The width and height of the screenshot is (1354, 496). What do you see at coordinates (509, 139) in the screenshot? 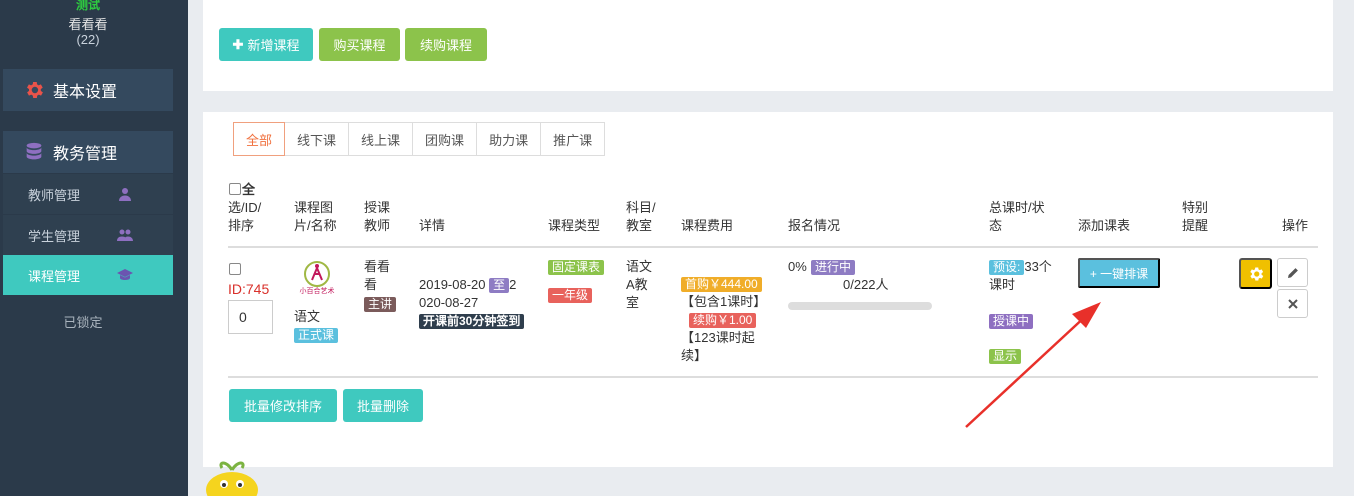
I see `tab-assist: 助力课` at bounding box center [509, 139].